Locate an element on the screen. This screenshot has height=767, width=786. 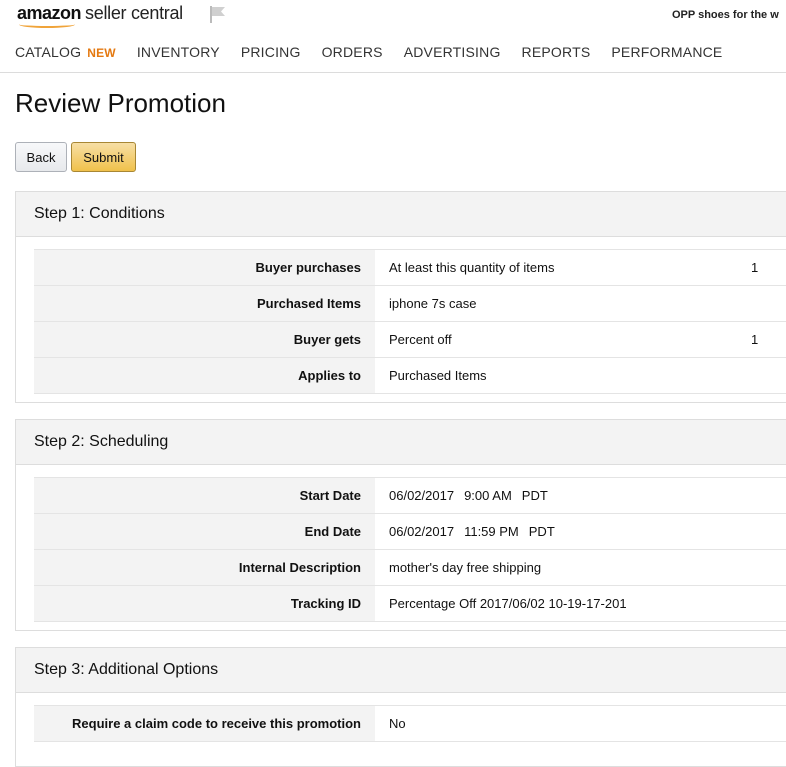
nav-orders: ORDERS is located at coordinates (352, 52).